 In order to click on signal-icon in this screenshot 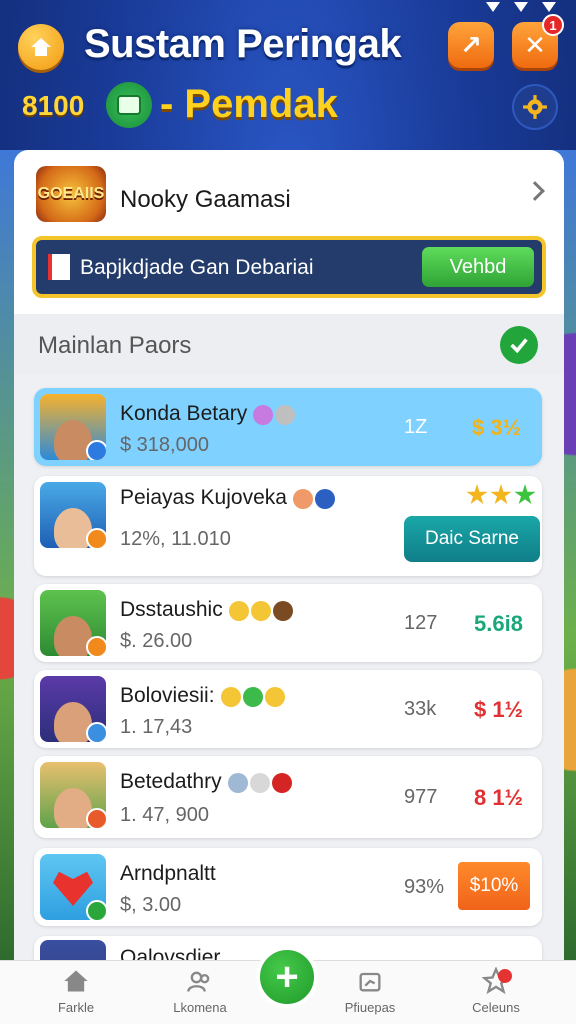, I will do `click(521, 7)`.